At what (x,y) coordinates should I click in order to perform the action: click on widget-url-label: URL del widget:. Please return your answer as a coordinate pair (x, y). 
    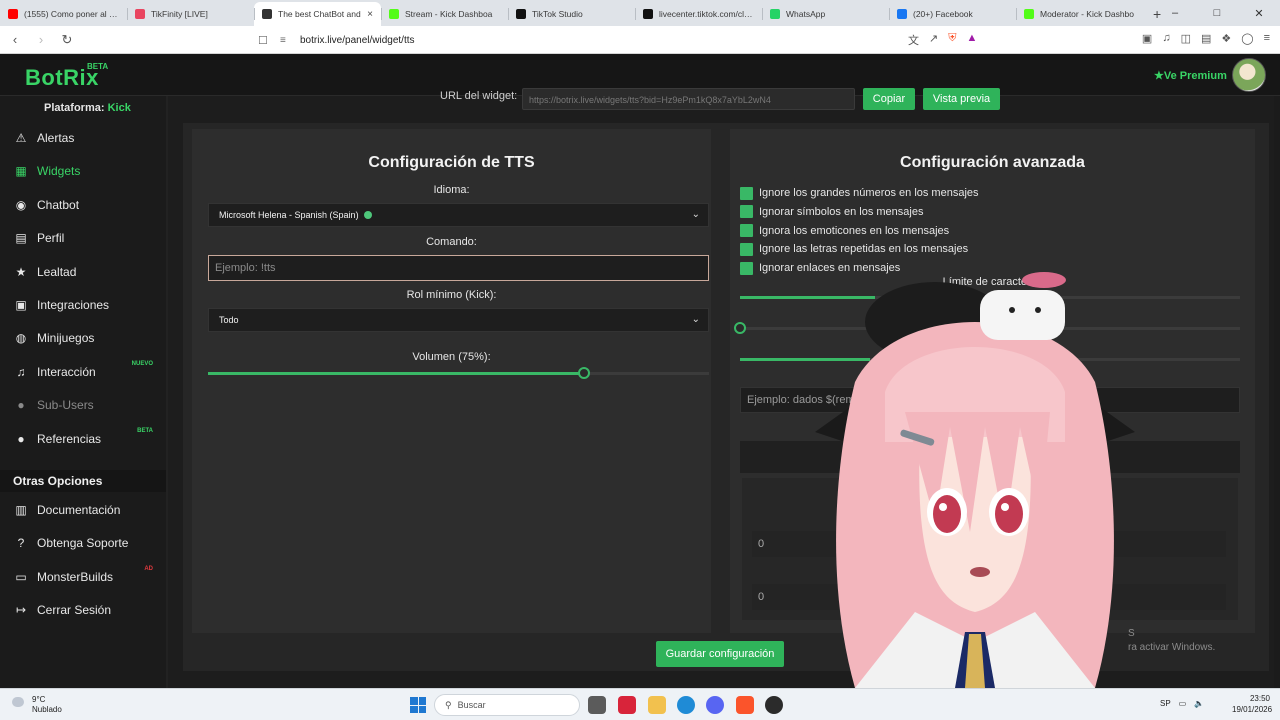
    Looking at the image, I should click on (479, 96).